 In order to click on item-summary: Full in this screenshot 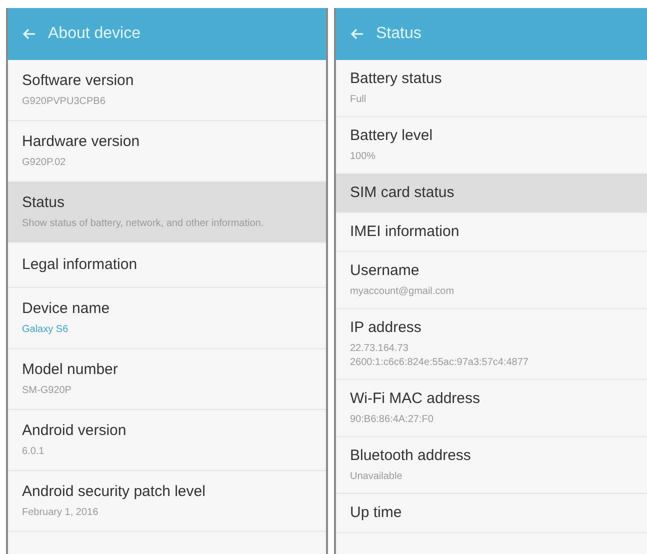, I will do `click(359, 100)`.